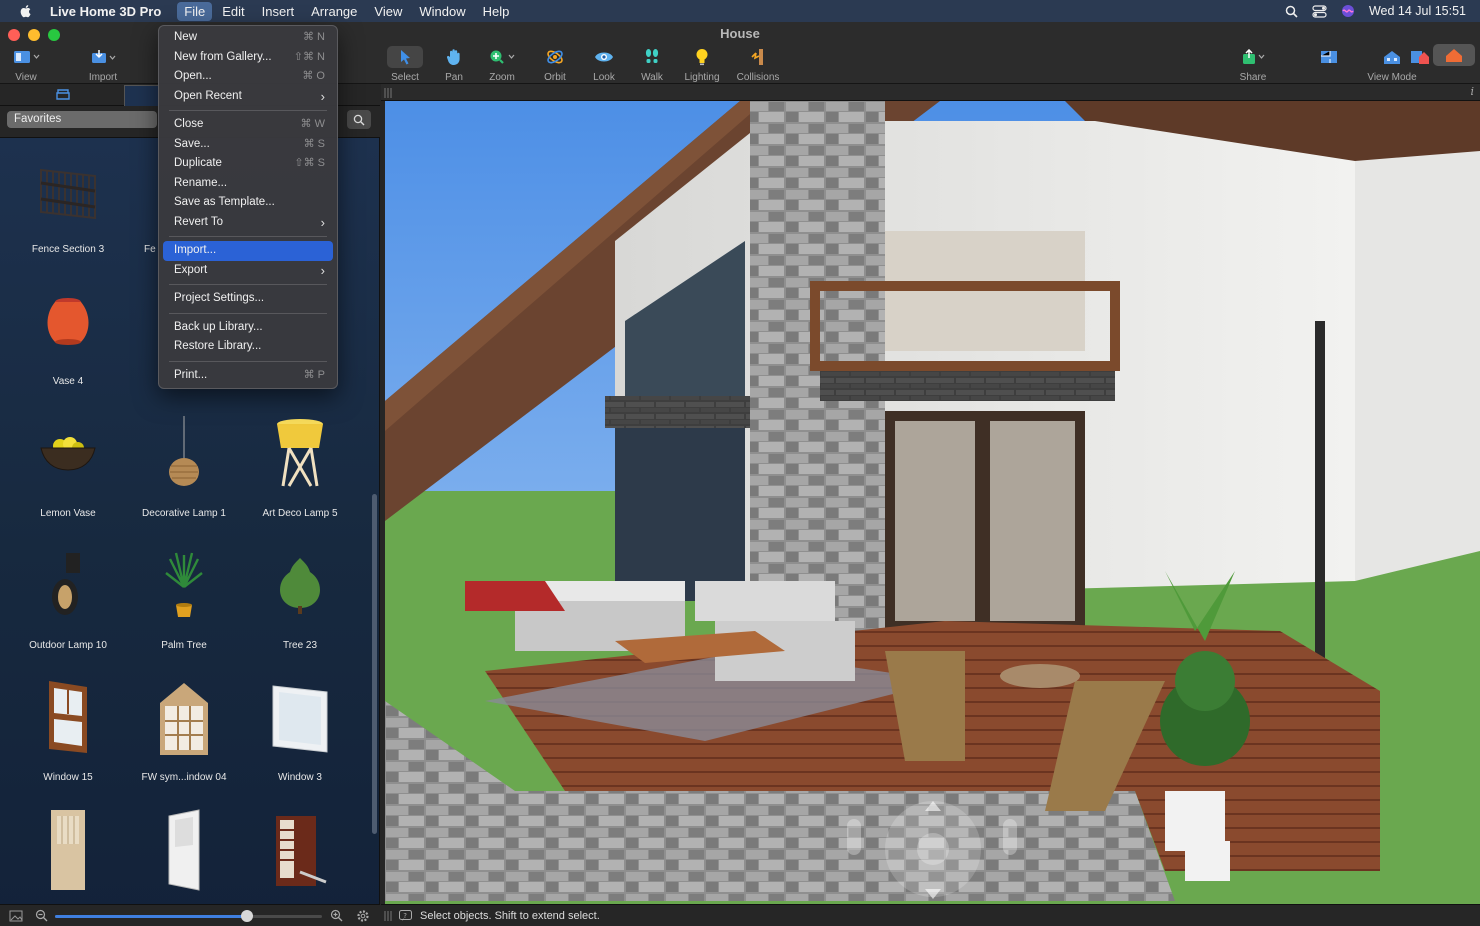 Image resolution: width=1480 pixels, height=926 pixels. Describe the element at coordinates (248, 125) in the screenshot. I see `menu-item-close: Close ⌘ W` at that location.